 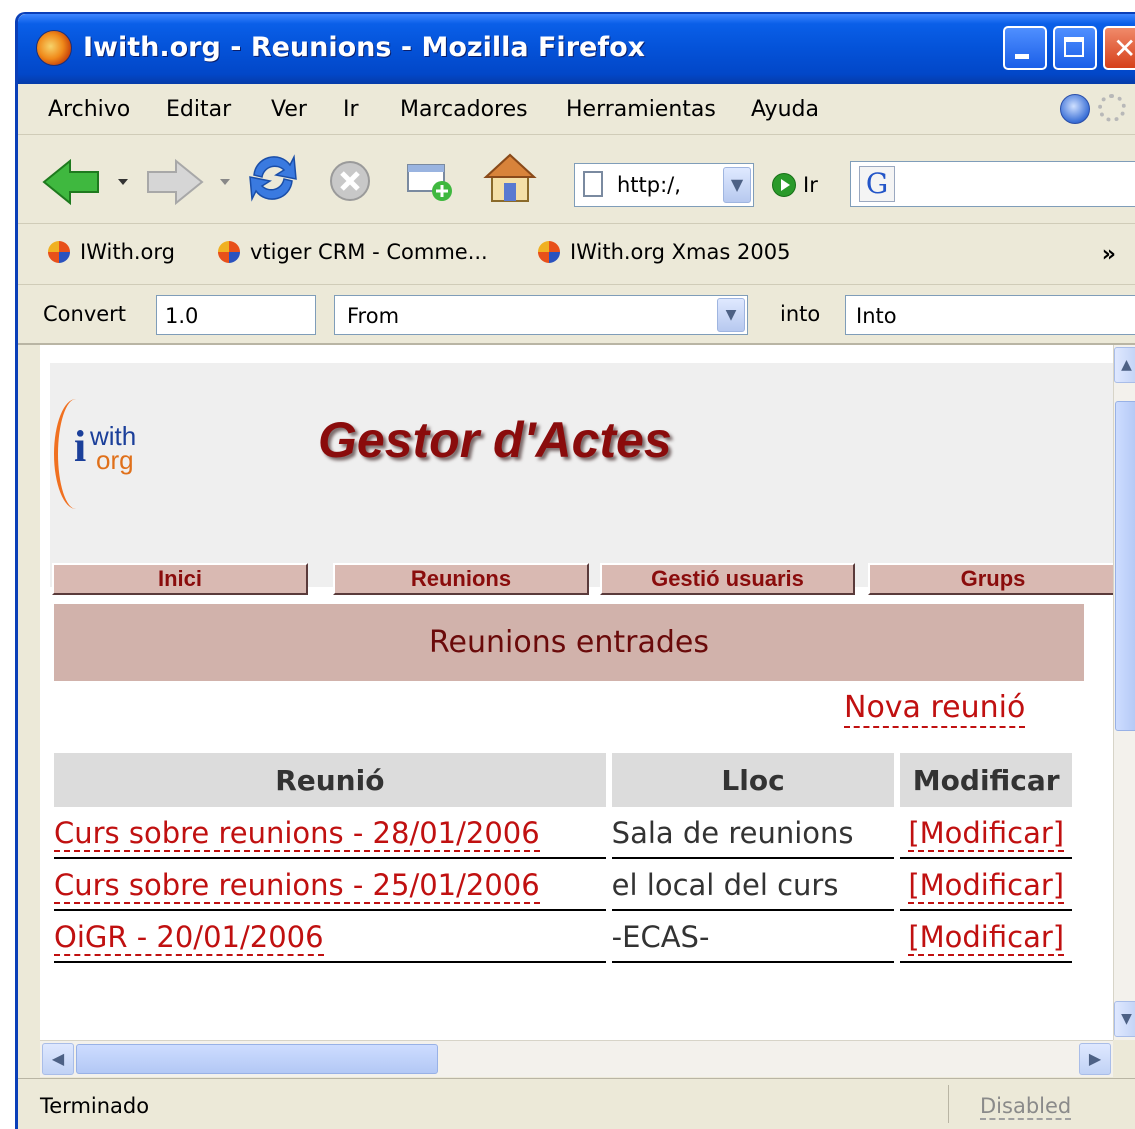 What do you see at coordinates (576, 1058) in the screenshot?
I see `horizontal-scrollbar: ◀ ▶` at bounding box center [576, 1058].